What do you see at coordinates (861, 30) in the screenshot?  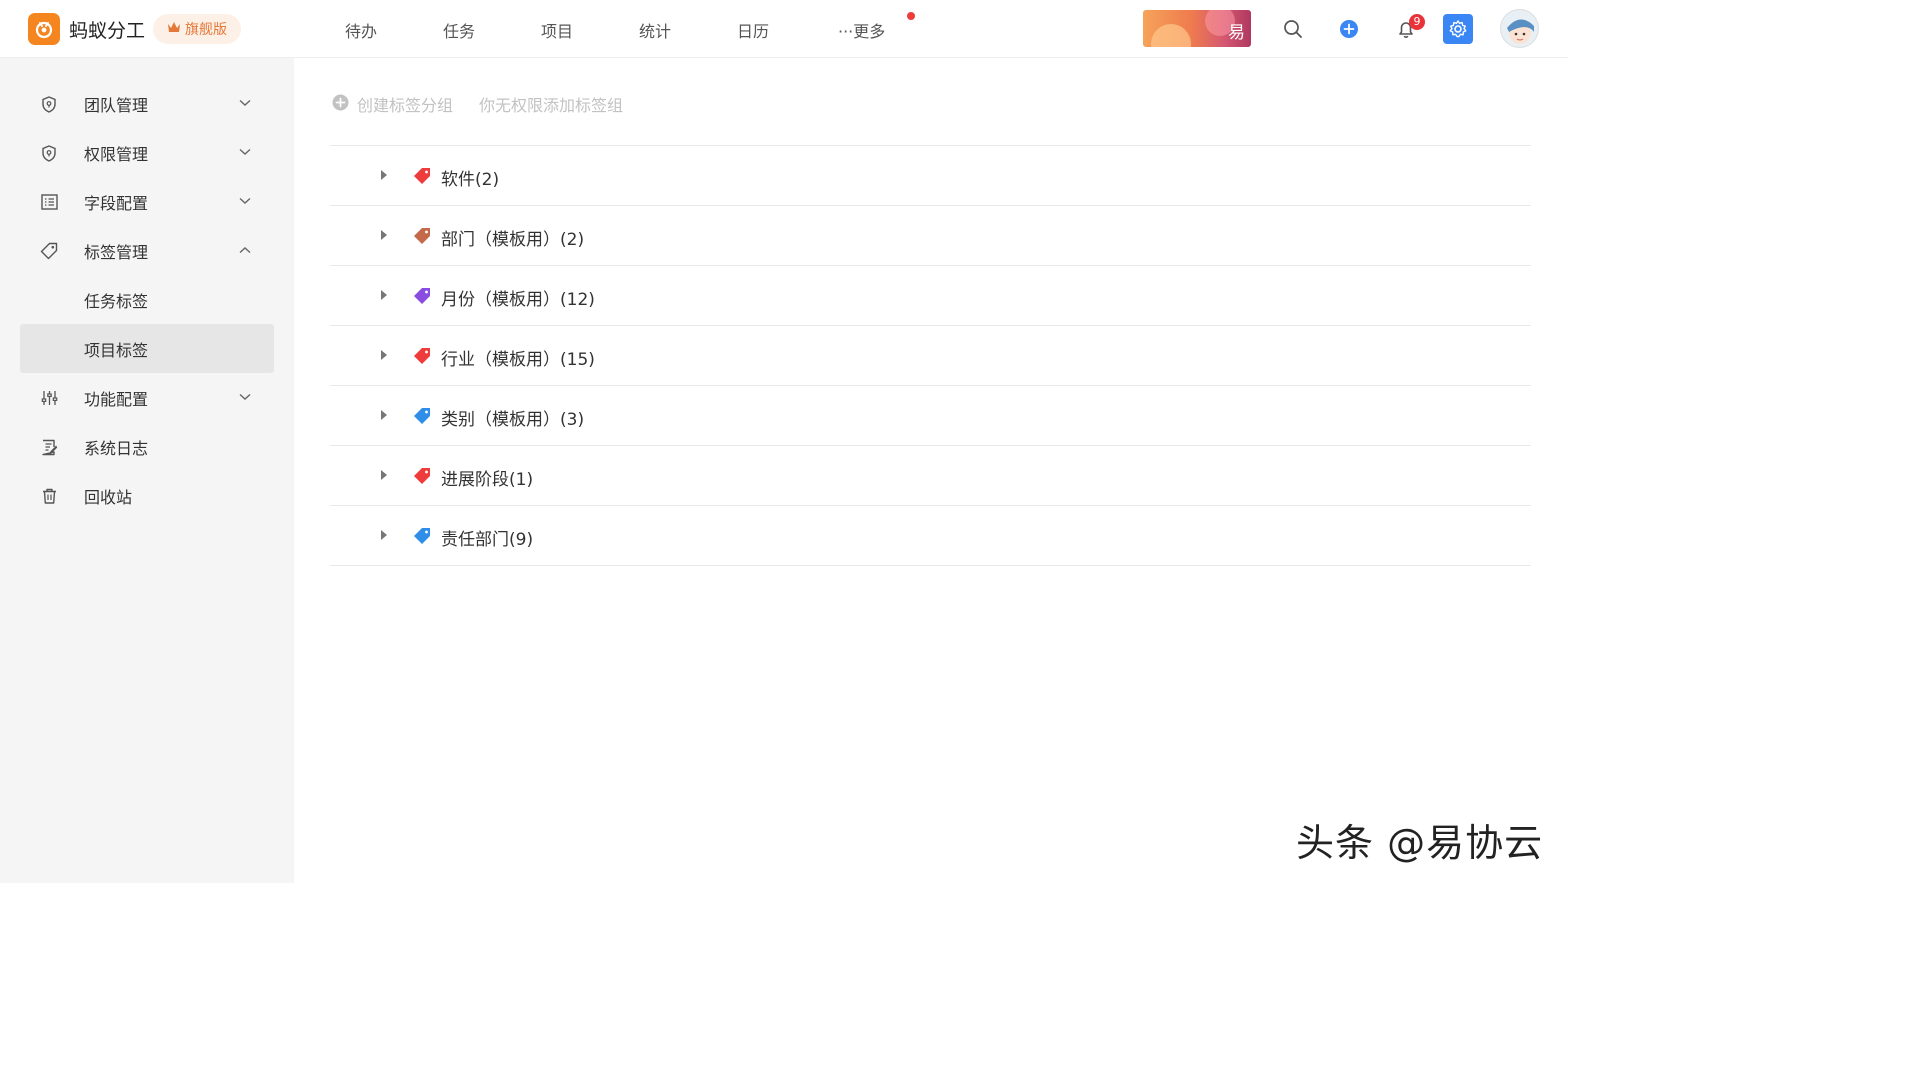 I see `nav-more: ···更多` at bounding box center [861, 30].